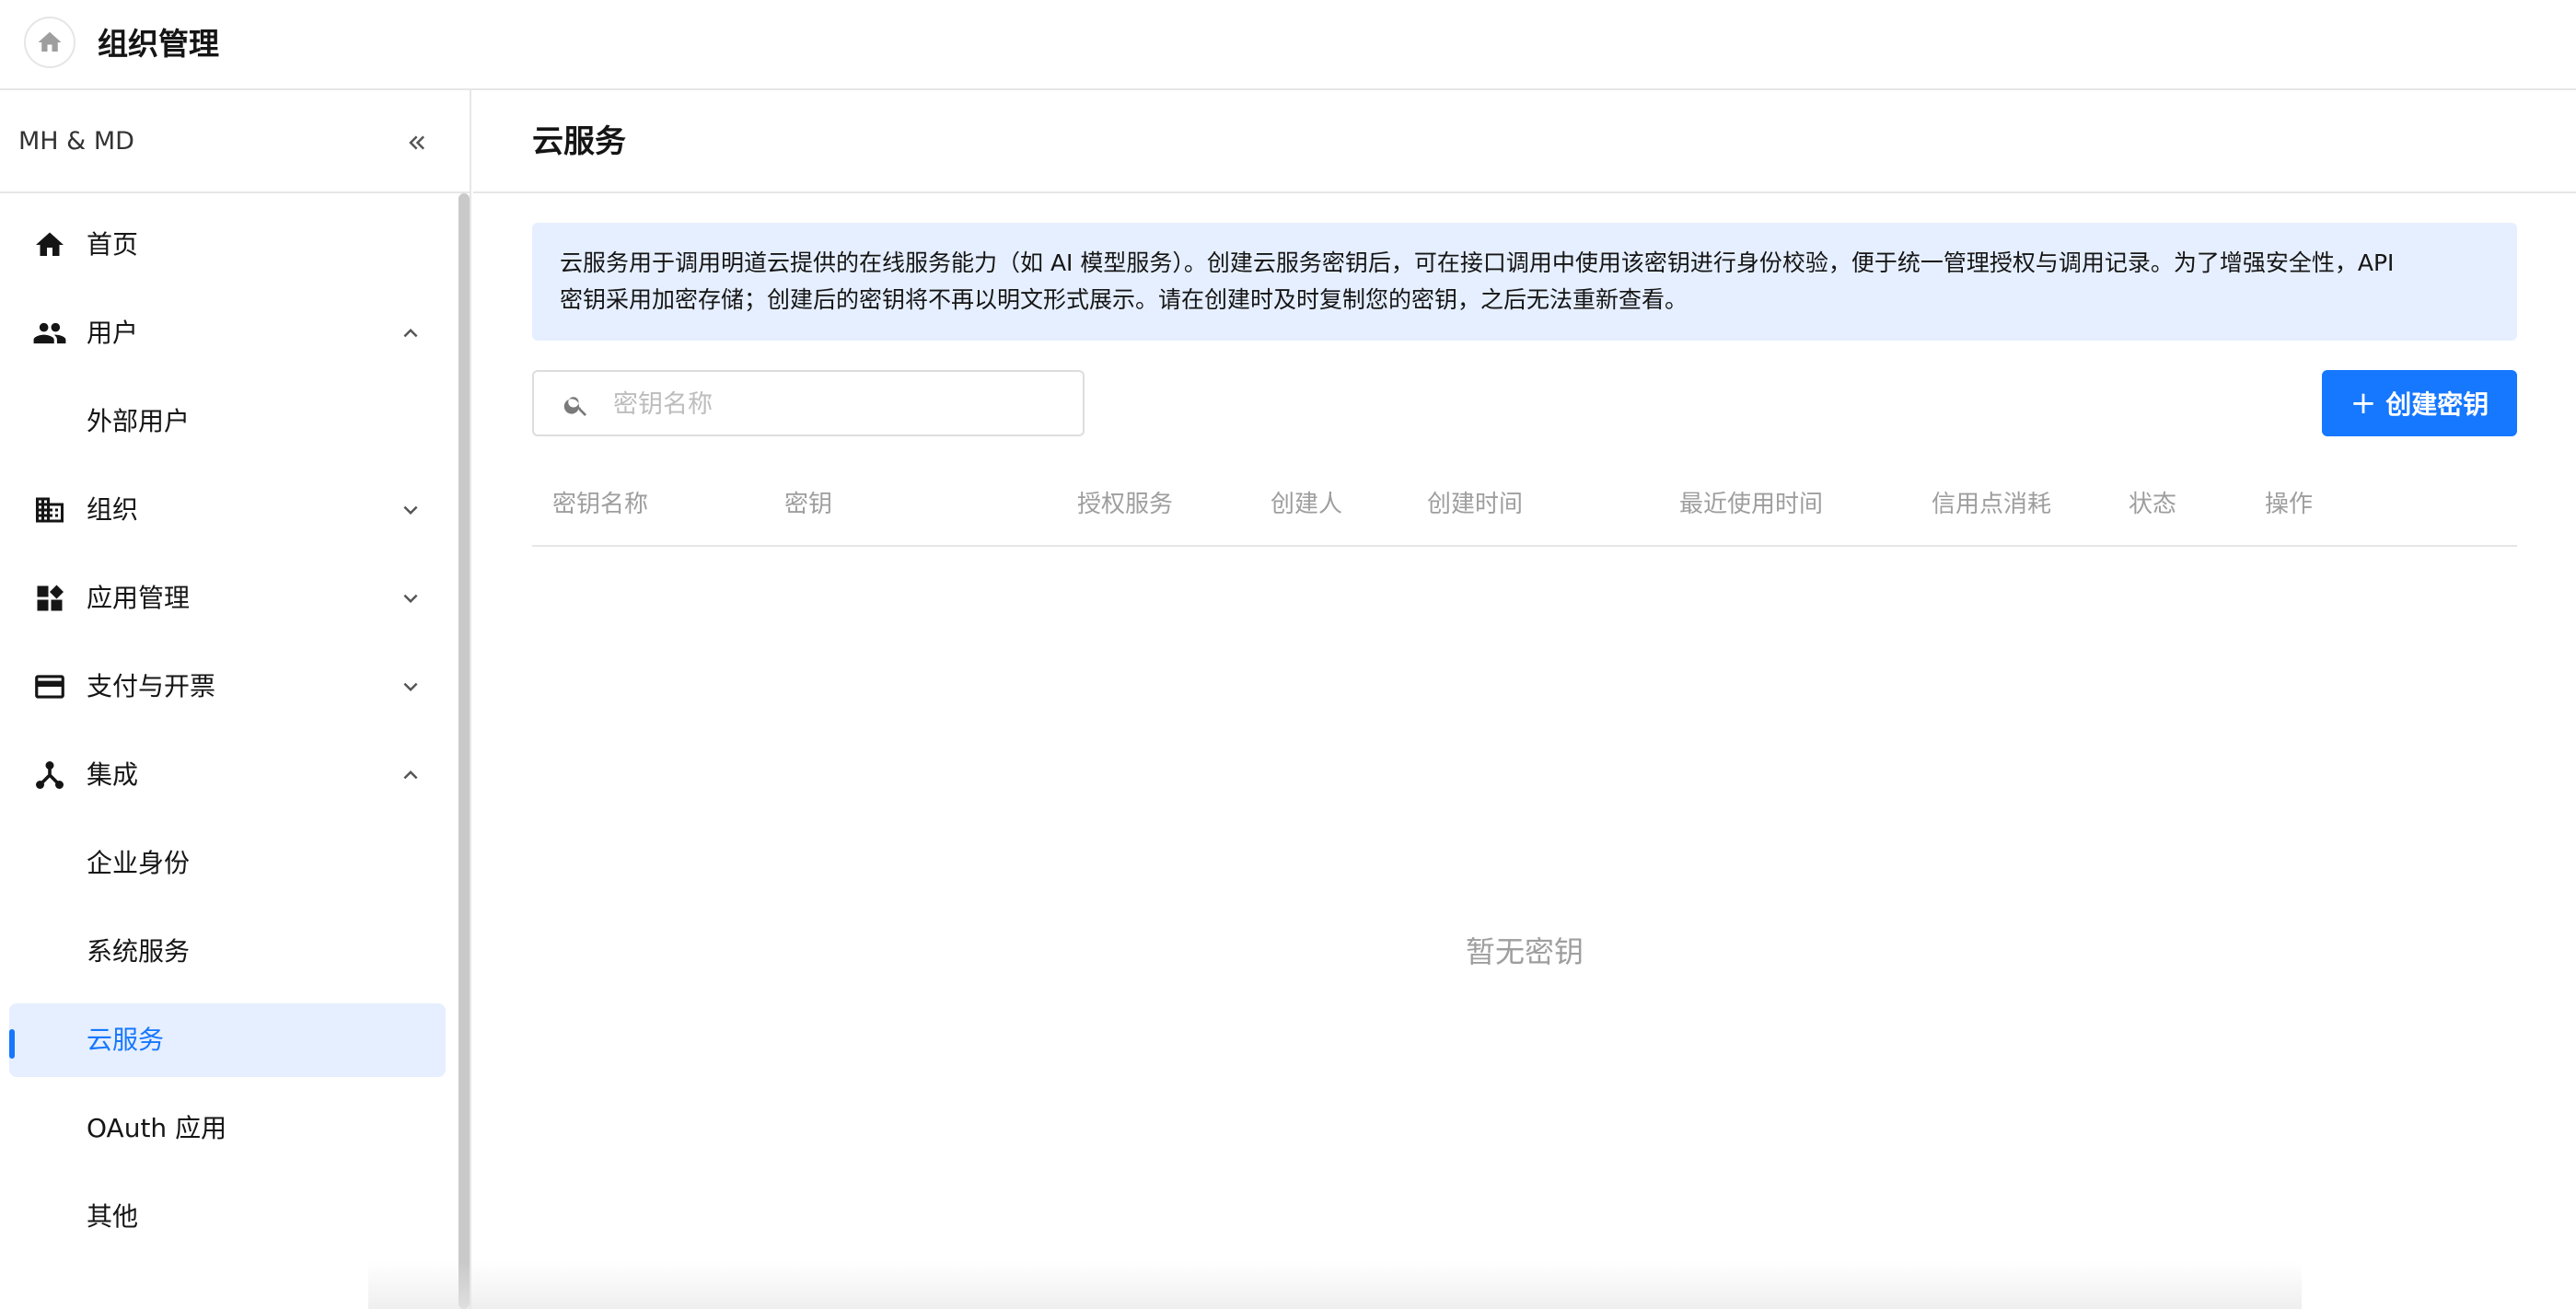 The width and height of the screenshot is (2576, 1309). What do you see at coordinates (2153, 504) in the screenshot?
I see `column-header: 状态` at bounding box center [2153, 504].